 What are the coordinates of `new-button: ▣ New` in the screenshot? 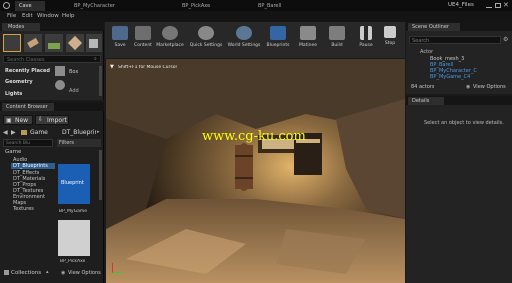 It's located at (18, 120).